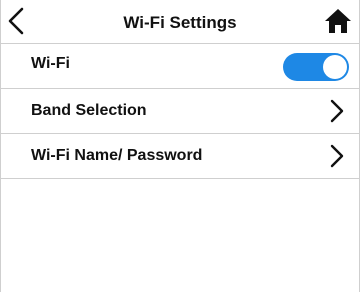  Describe the element at coordinates (316, 67) in the screenshot. I see `wifi-toggle` at that location.